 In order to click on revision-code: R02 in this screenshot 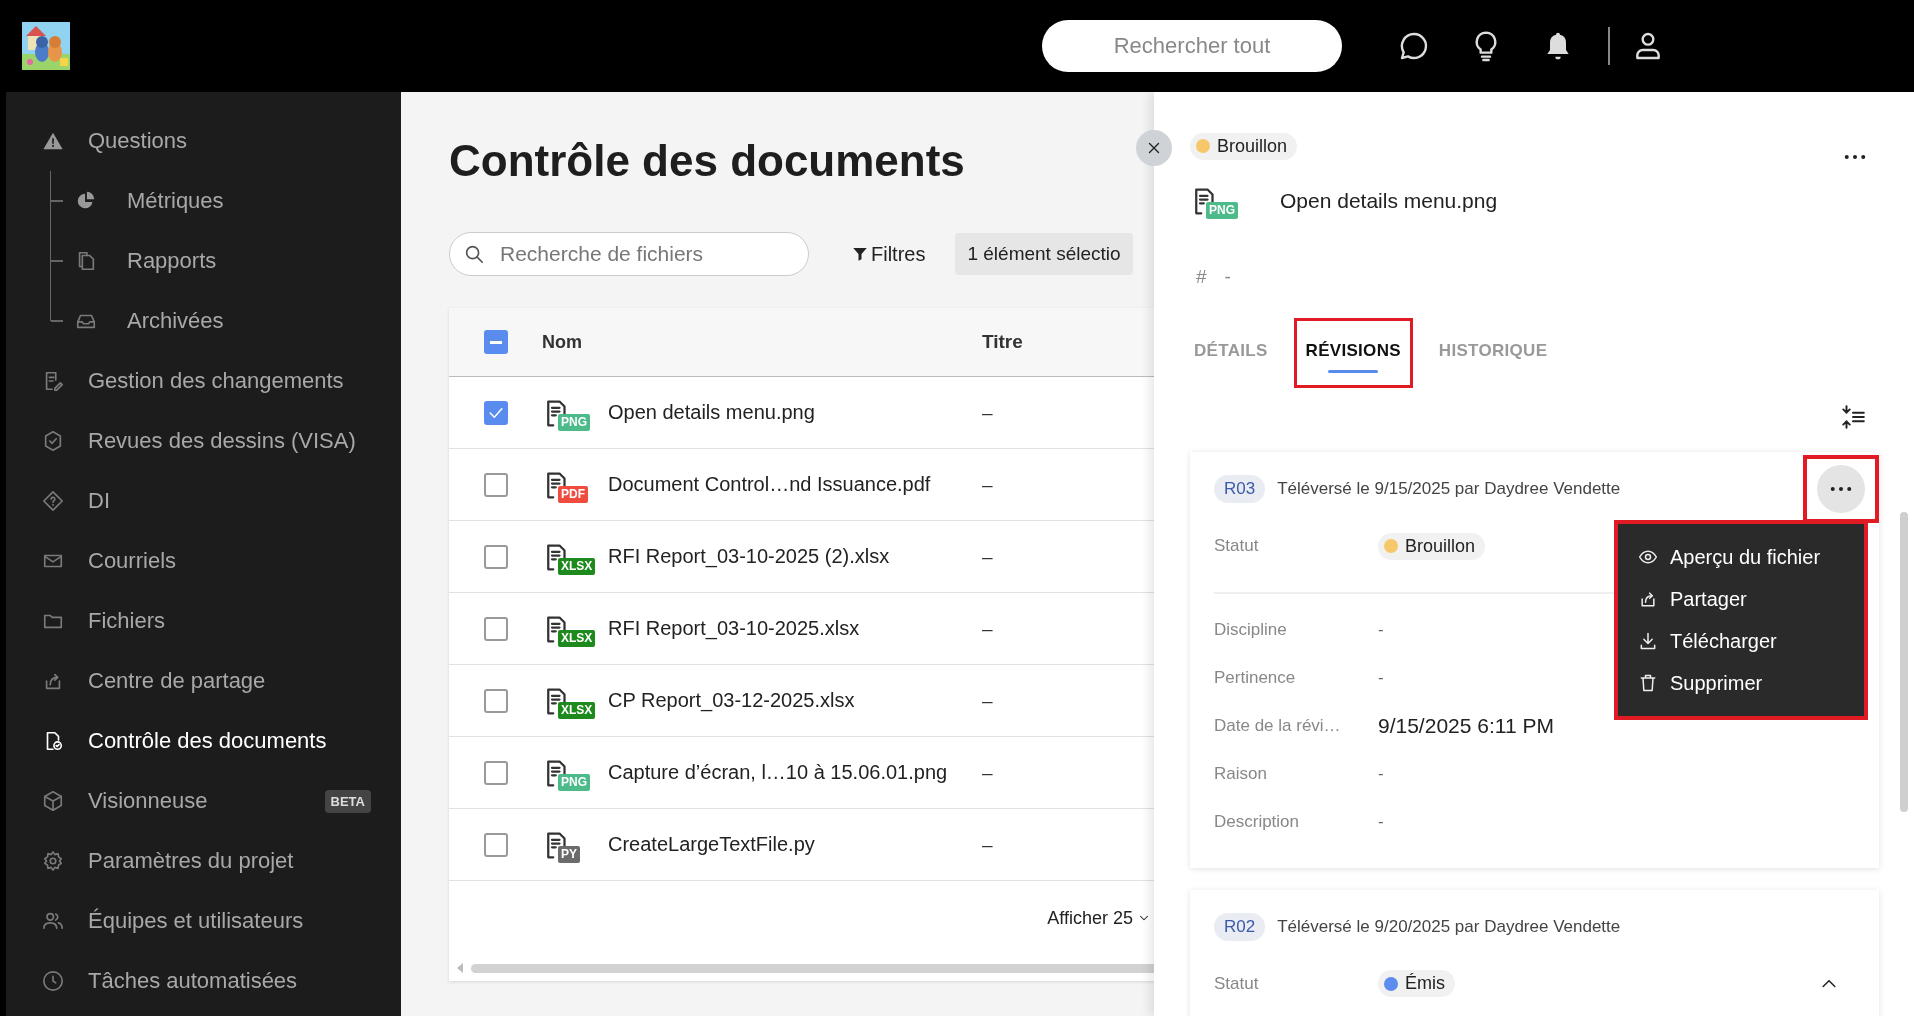, I will do `click(1240, 926)`.